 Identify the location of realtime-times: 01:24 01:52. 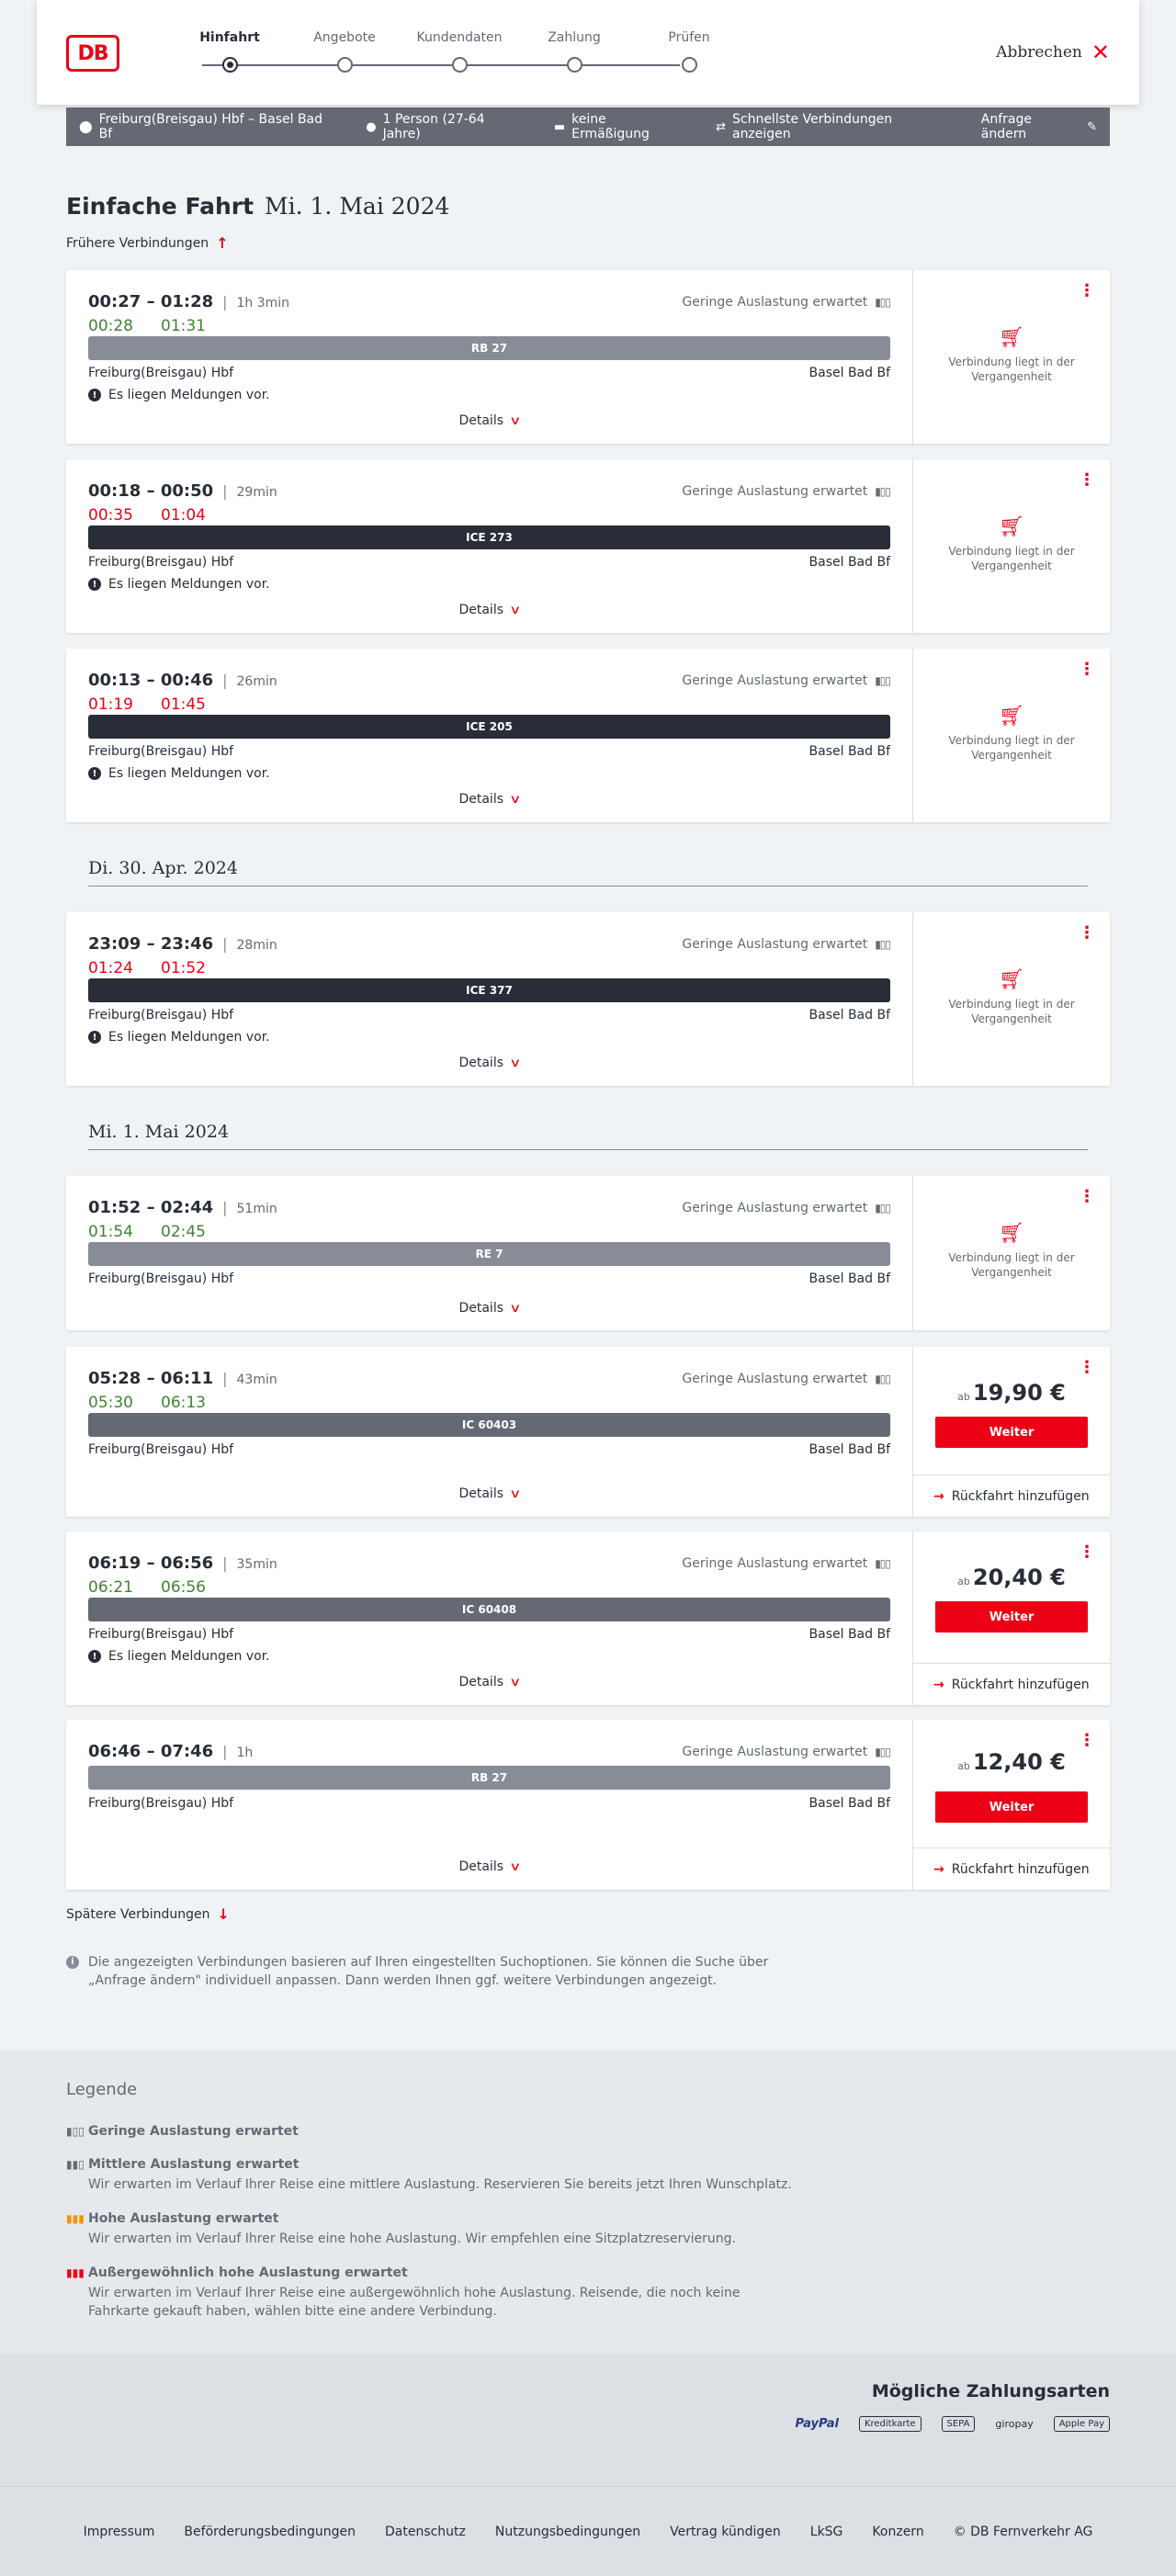
(147, 968).